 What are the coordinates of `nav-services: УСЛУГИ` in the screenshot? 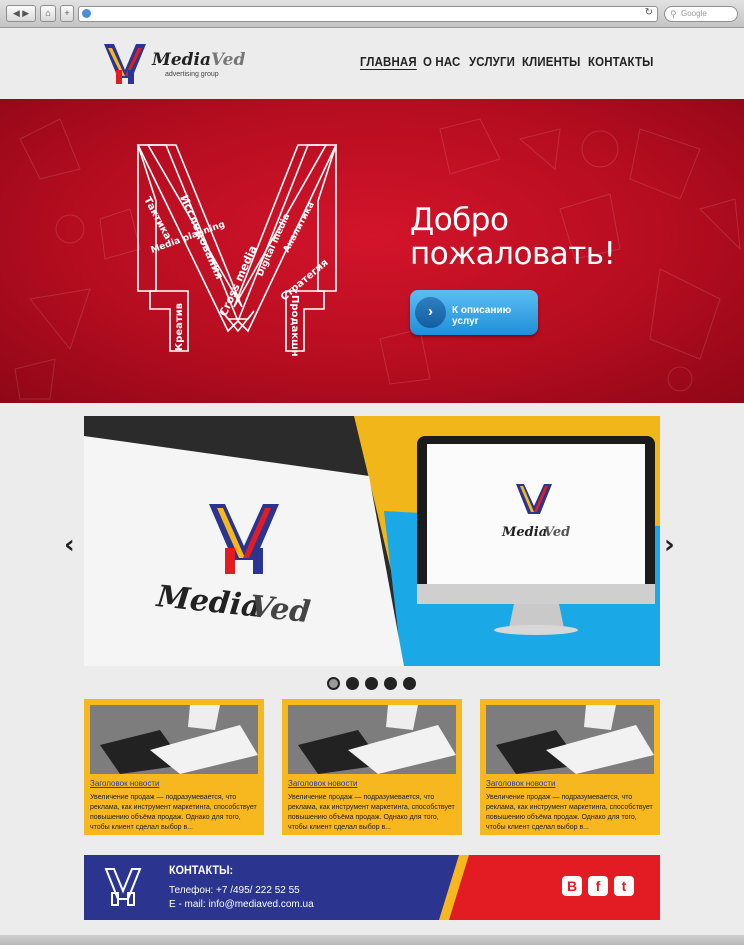 It's located at (492, 61).